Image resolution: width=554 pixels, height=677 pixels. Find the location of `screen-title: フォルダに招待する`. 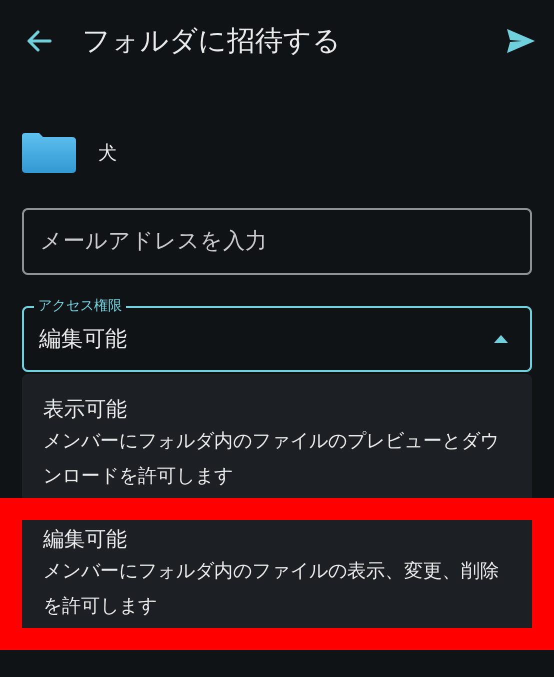

screen-title: フォルダに招待する is located at coordinates (212, 41).